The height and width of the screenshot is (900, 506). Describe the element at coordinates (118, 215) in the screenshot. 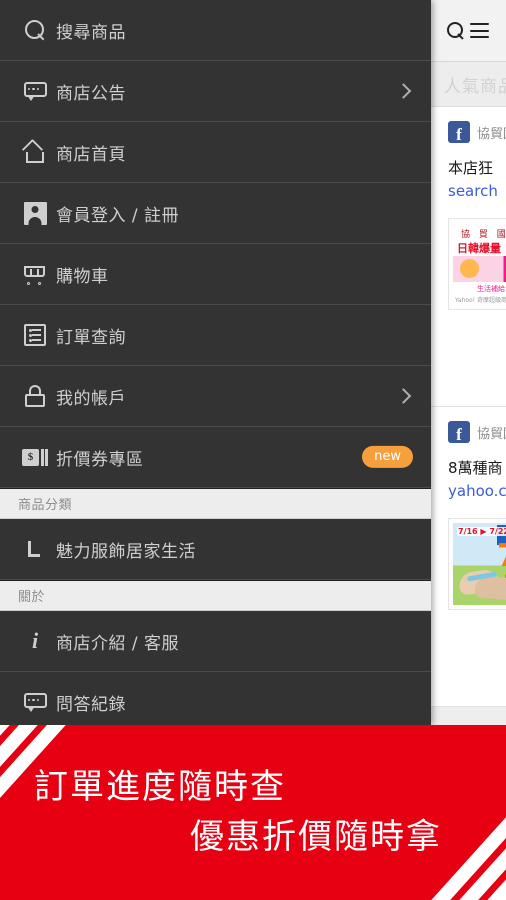

I see `drawer-item-label: 會員登入 / 註冊` at that location.